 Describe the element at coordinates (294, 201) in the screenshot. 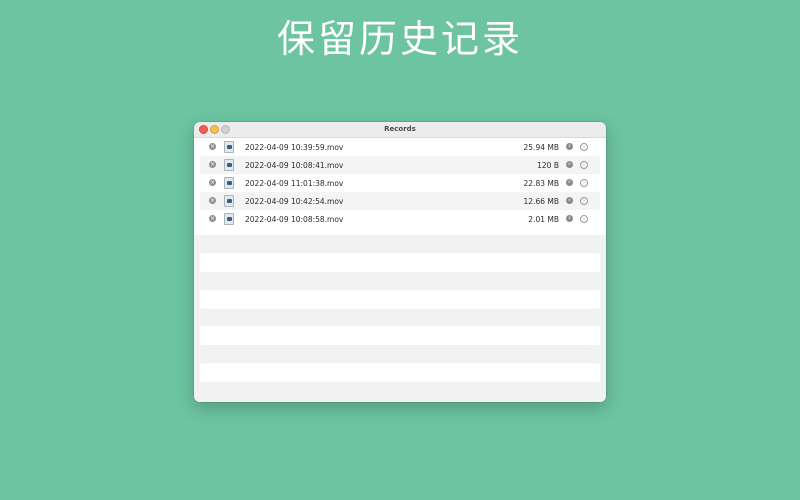

I see `record-name: 2022-04-09 10:42:54.mov` at that location.